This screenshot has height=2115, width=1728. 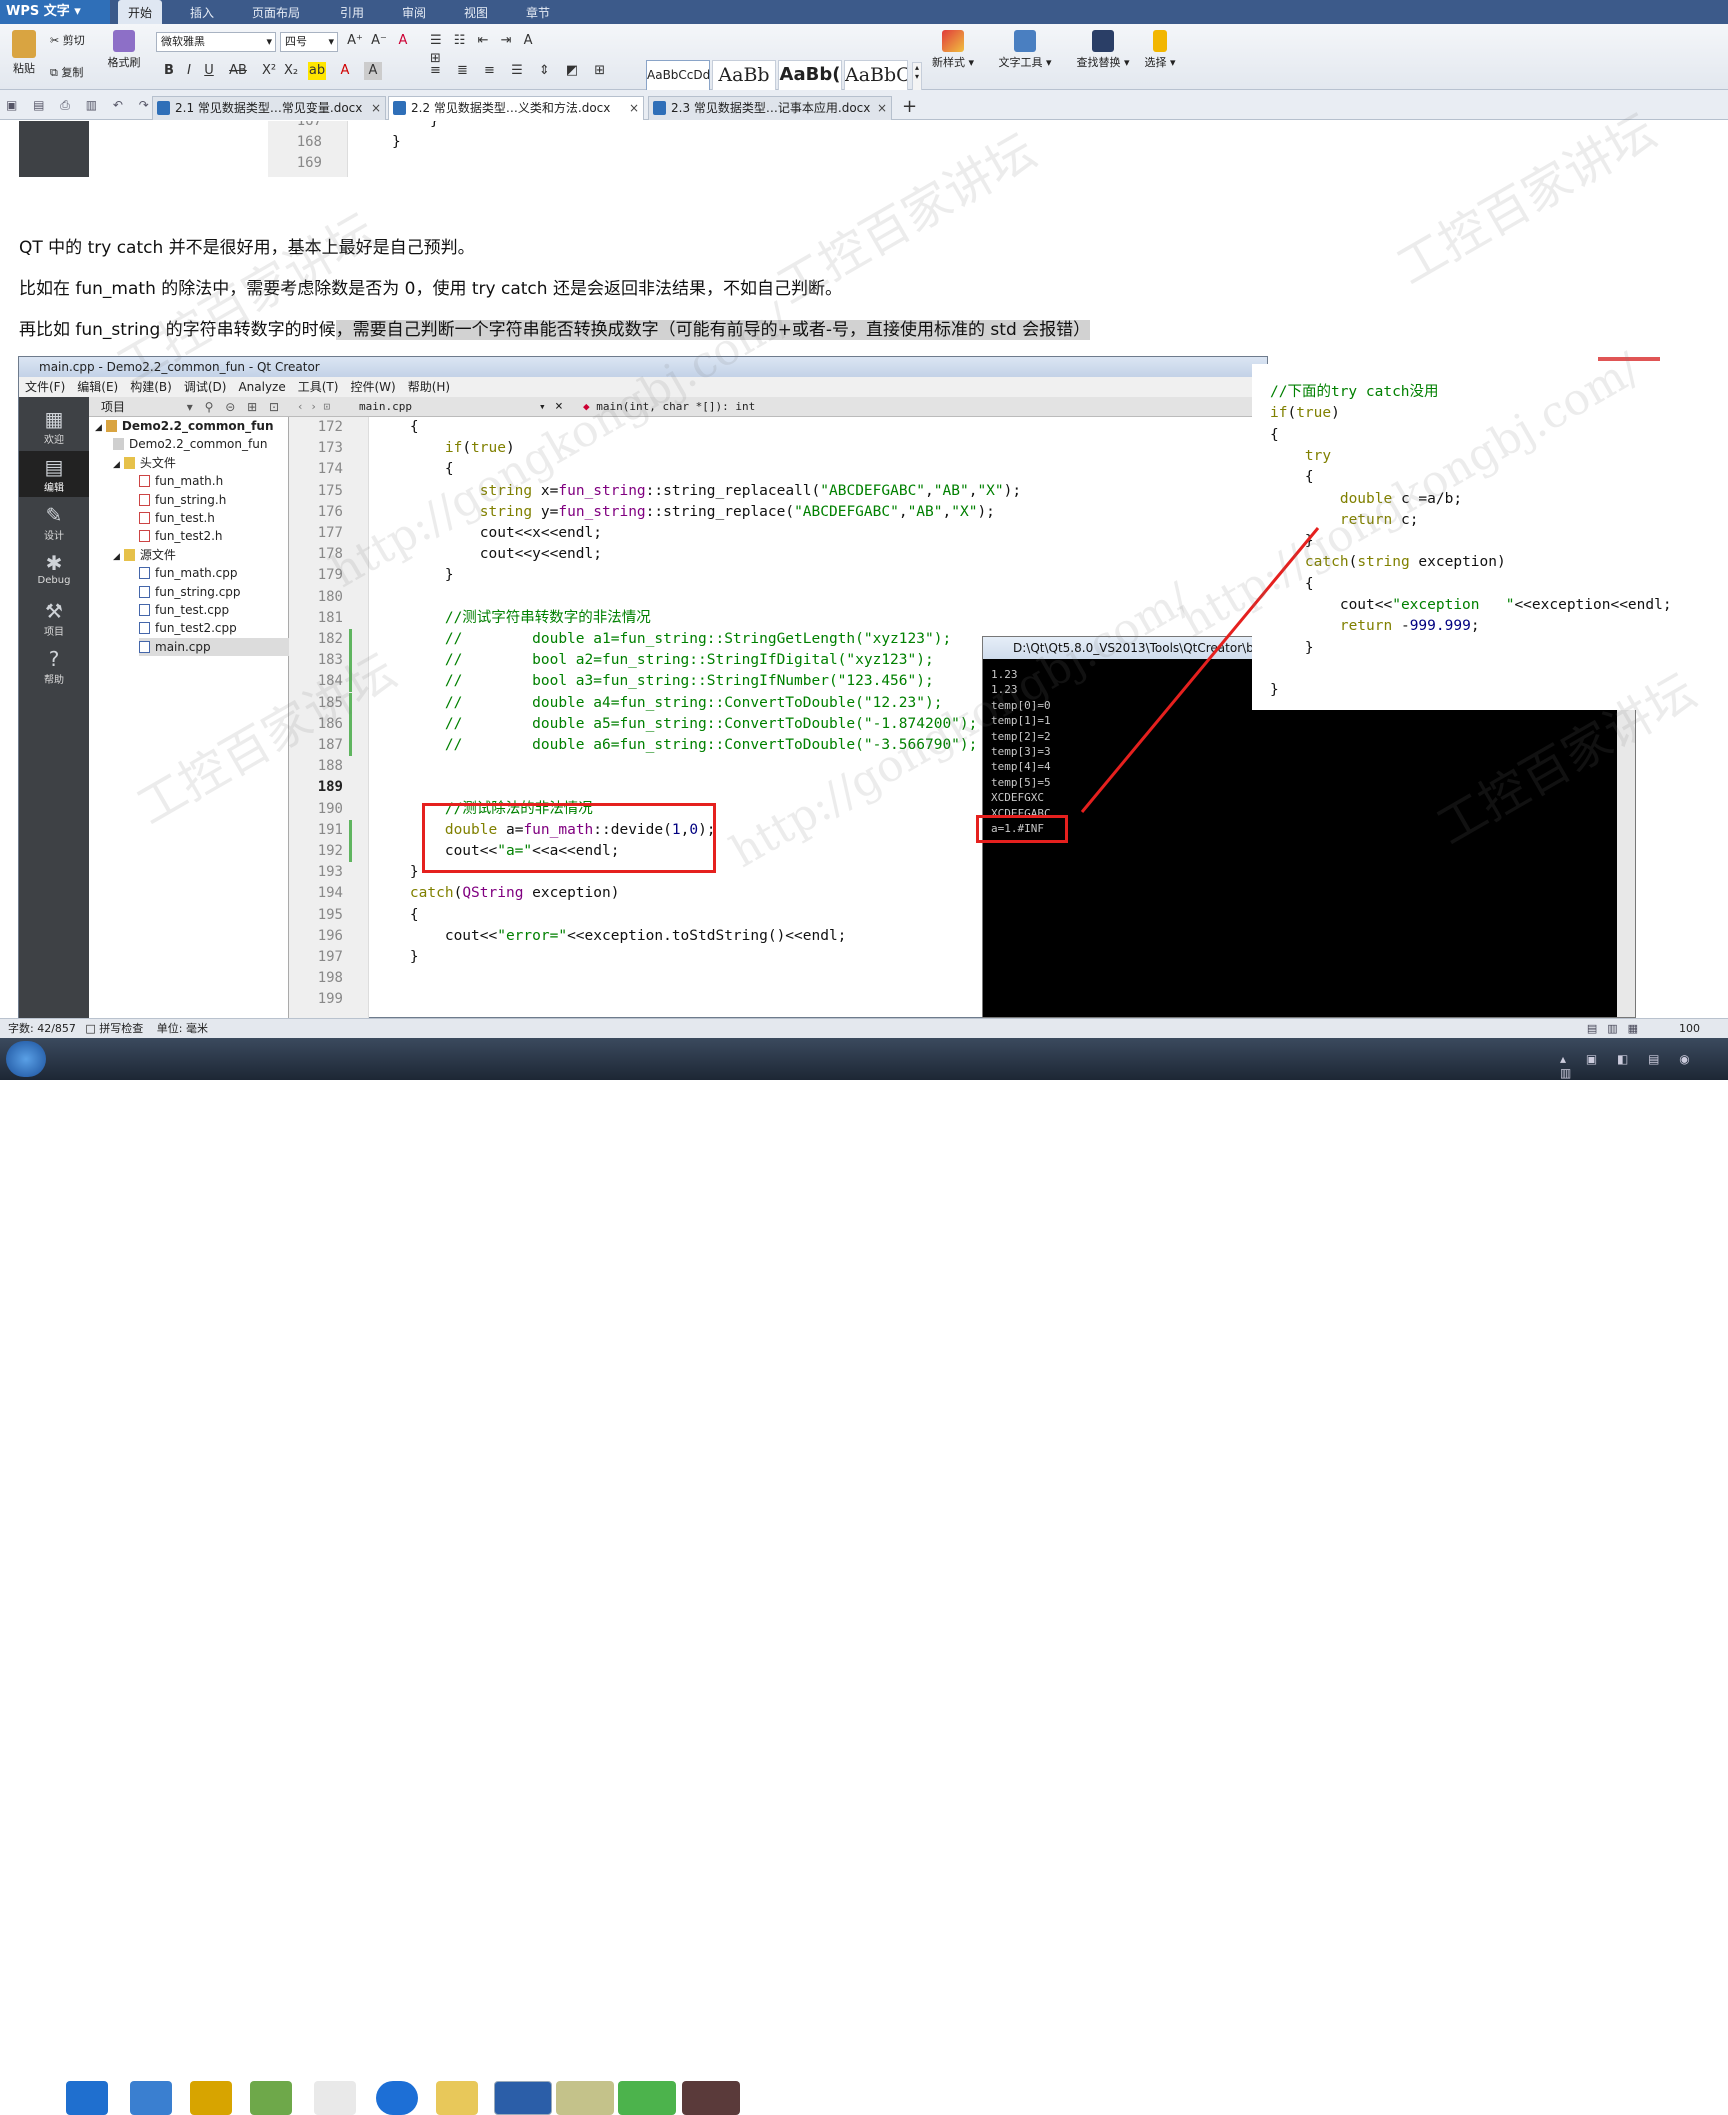 What do you see at coordinates (345, 71) in the screenshot?
I see `font-color-icon: A` at bounding box center [345, 71].